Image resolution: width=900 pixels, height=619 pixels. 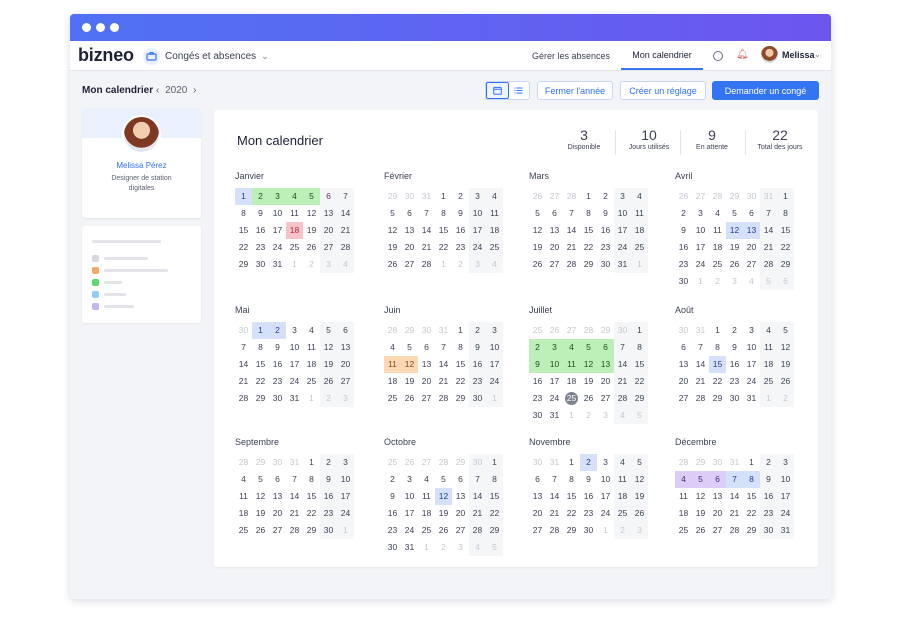 I want to click on calendar-day: 12, so click(x=260, y=496).